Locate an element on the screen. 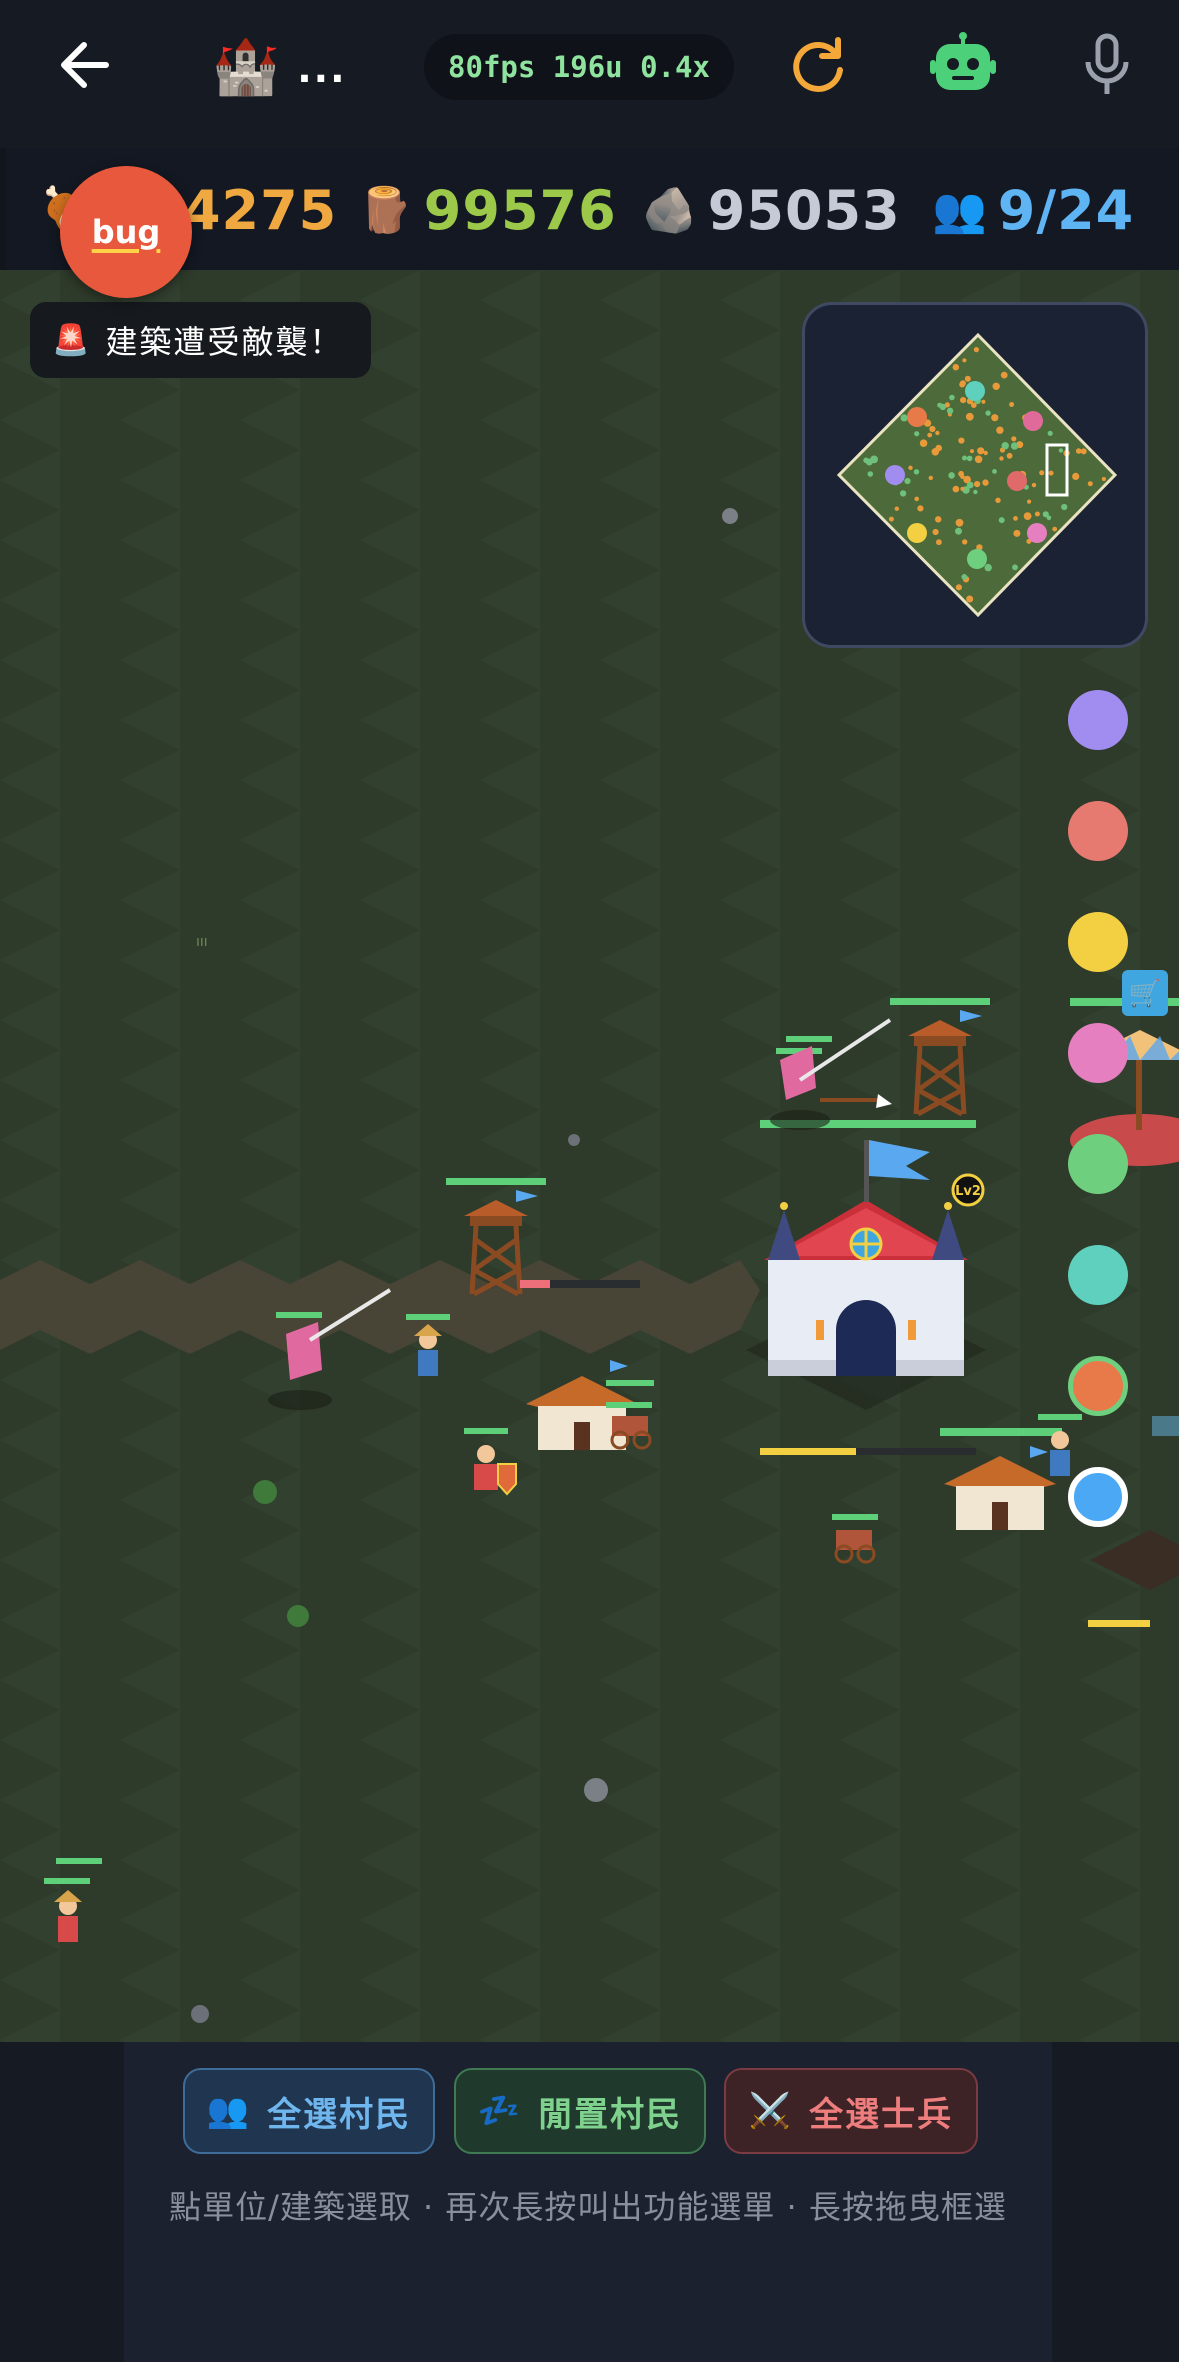 This screenshot has width=1179, height=2362. refresh-icon is located at coordinates (819, 65).